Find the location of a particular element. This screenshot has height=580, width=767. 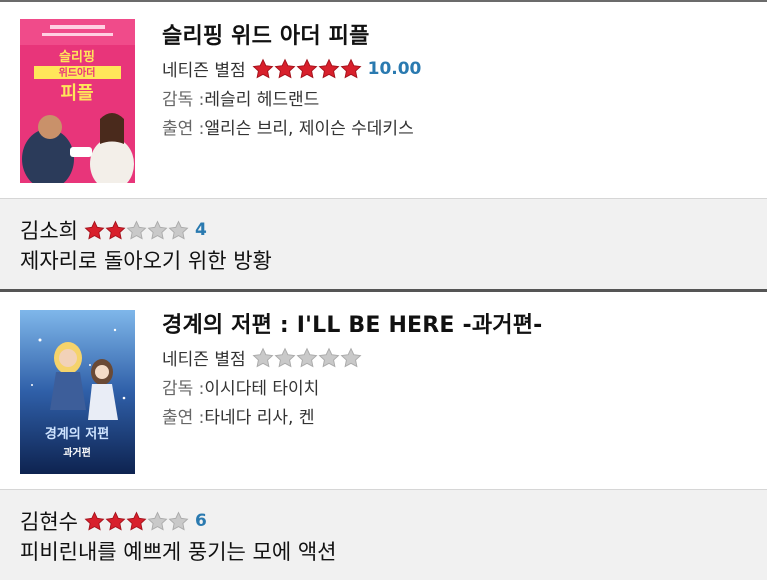

netizen-rating-row: 네티즌 별점 10.00 is located at coordinates (291, 68).